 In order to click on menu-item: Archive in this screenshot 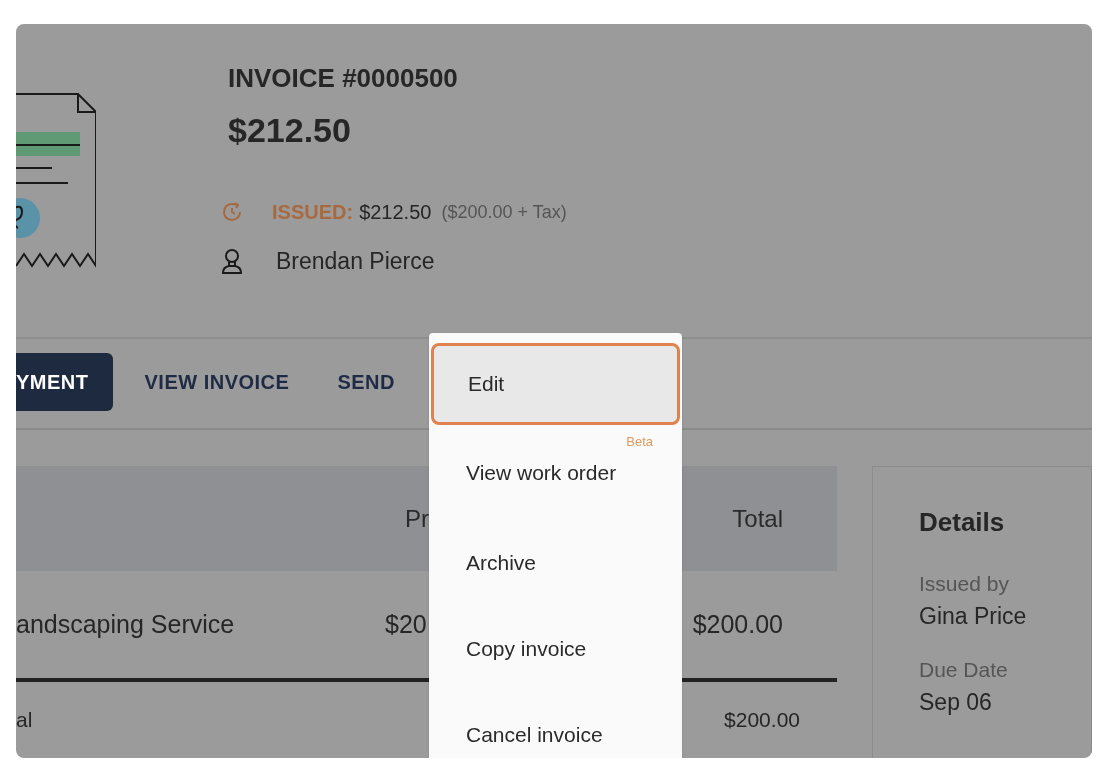, I will do `click(555, 563)`.